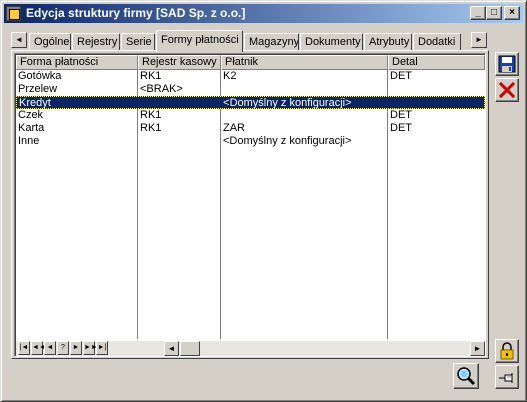  I want to click on pin-button, so click(507, 377).